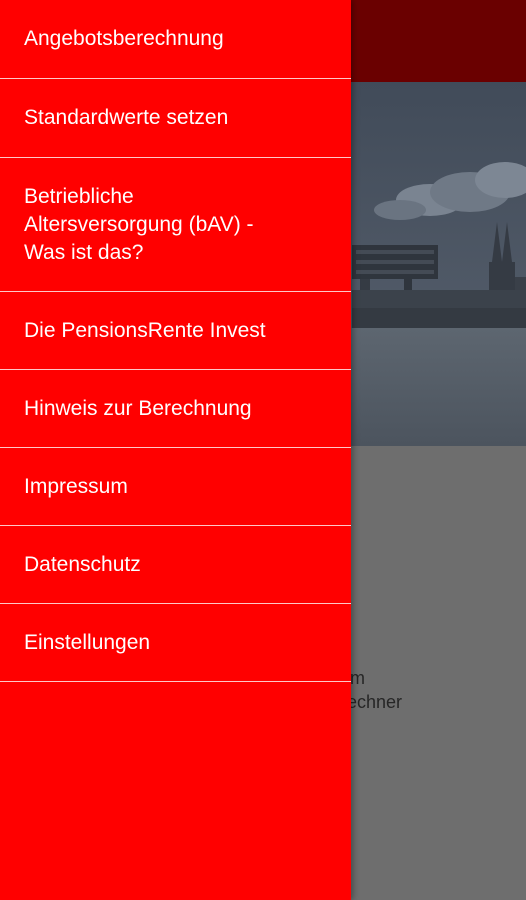 This screenshot has height=900, width=526. Describe the element at coordinates (126, 117) in the screenshot. I see `menu-item-label: Standardwerte setzen` at that location.